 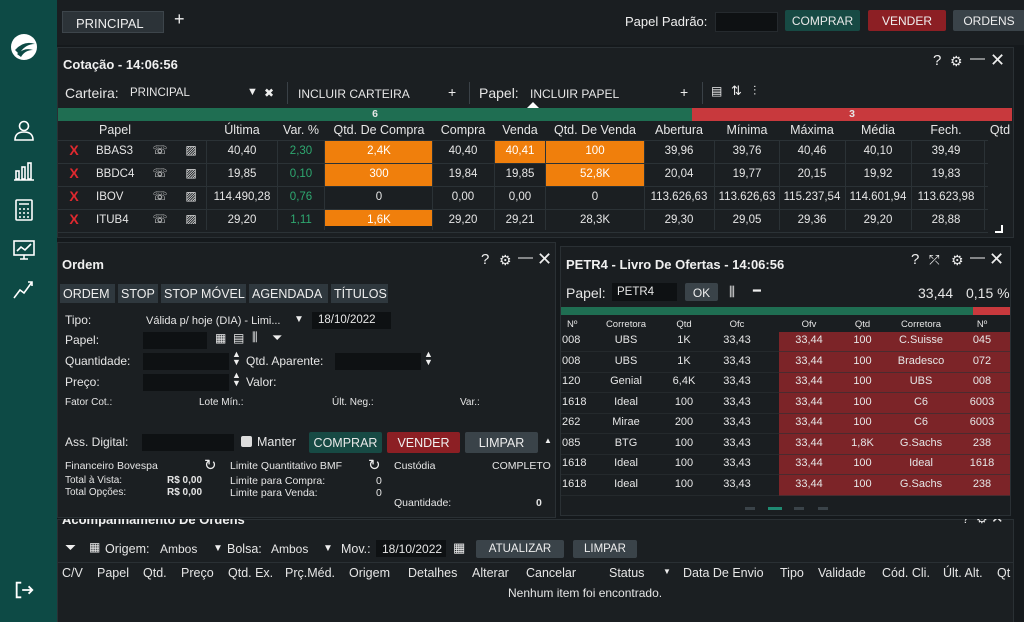 I want to click on preco-stepper: ▲ ▼, so click(x=236, y=379).